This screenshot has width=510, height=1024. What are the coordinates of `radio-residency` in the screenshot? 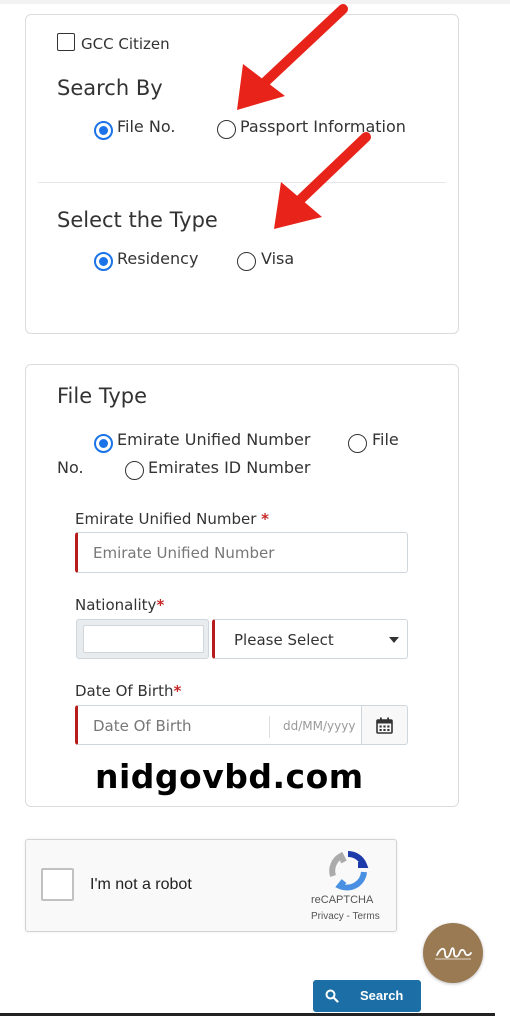 It's located at (103, 261).